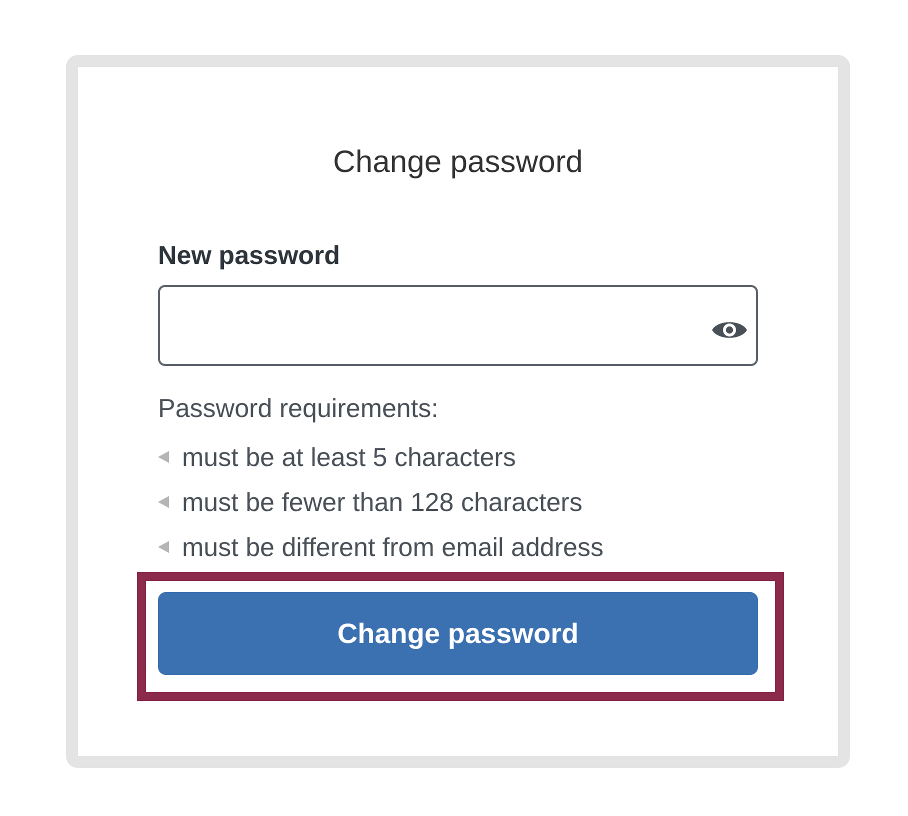 The width and height of the screenshot is (908, 816). What do you see at coordinates (382, 502) in the screenshot?
I see `requirement-text: must be fewer than 128 characters` at bounding box center [382, 502].